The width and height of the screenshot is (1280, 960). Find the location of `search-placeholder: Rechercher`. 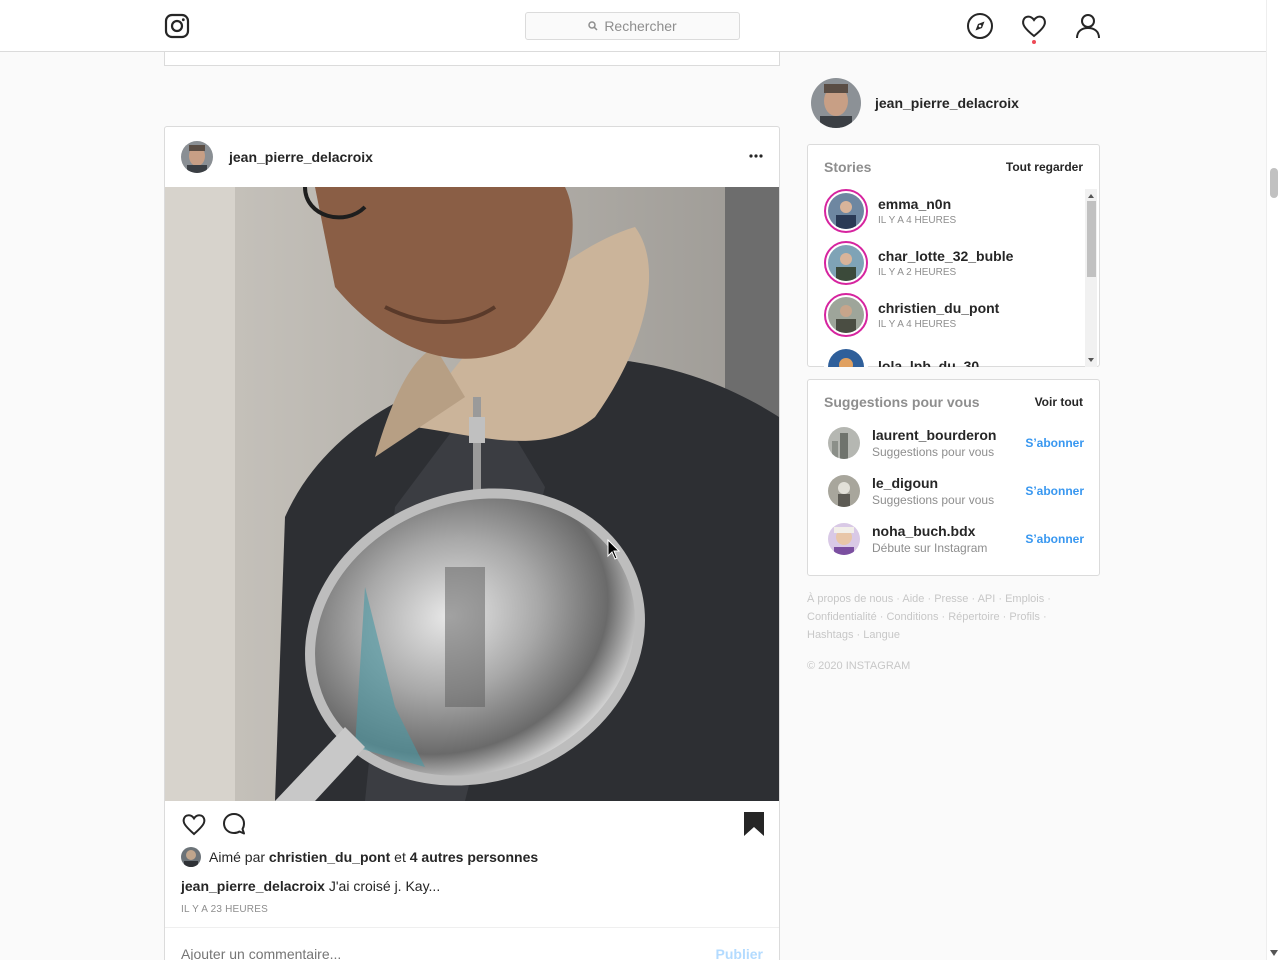

search-placeholder: Rechercher is located at coordinates (640, 26).